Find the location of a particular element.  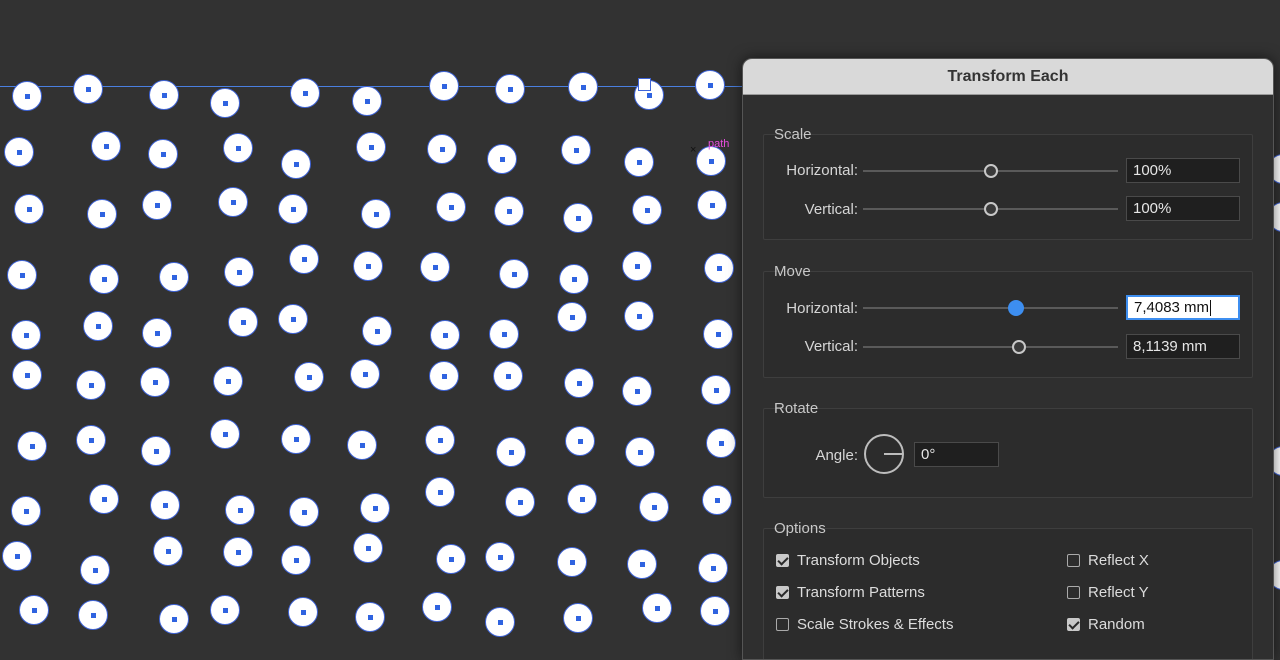

scale-vertical-field: 100% is located at coordinates (1183, 208).